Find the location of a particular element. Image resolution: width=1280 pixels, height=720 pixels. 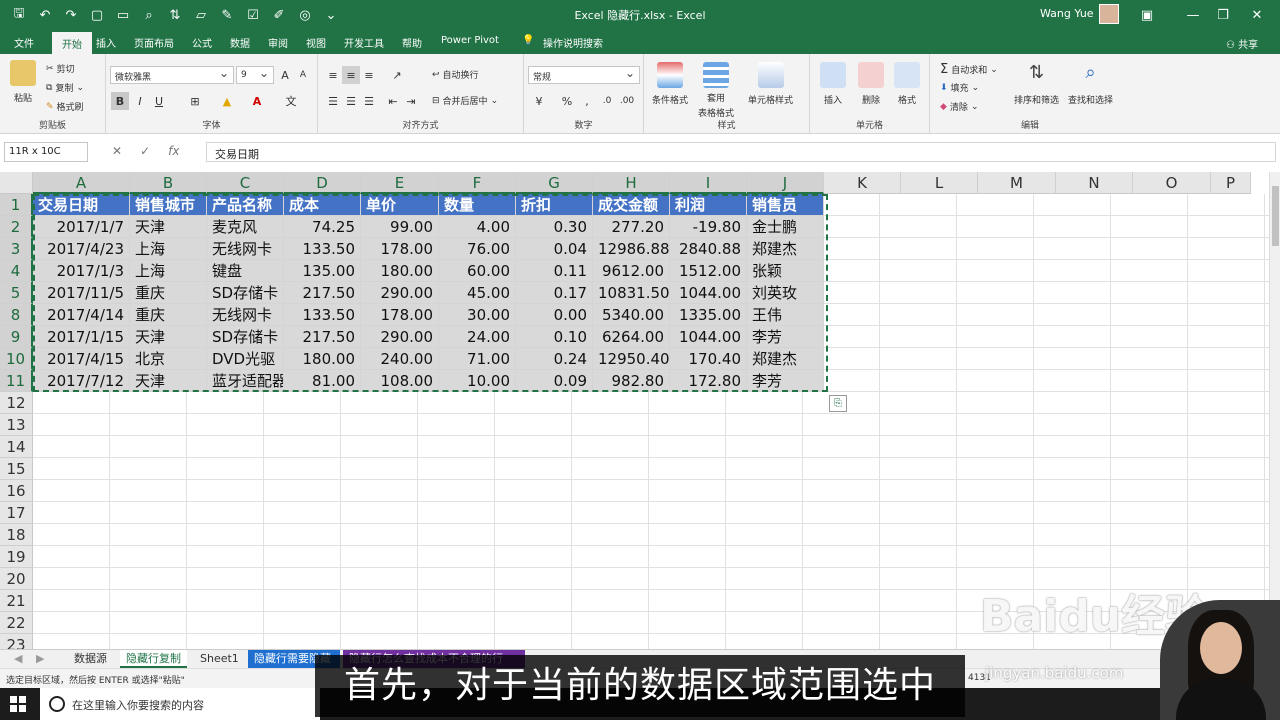

sheet-tab-sheet1: Sheet1 is located at coordinates (219, 659).